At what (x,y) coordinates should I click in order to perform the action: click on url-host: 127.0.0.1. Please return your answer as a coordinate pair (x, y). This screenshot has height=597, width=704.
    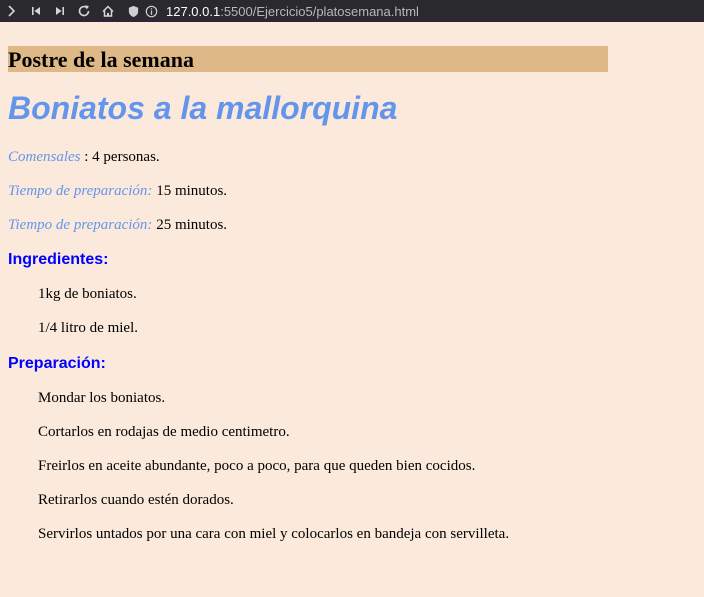
    Looking at the image, I should click on (193, 11).